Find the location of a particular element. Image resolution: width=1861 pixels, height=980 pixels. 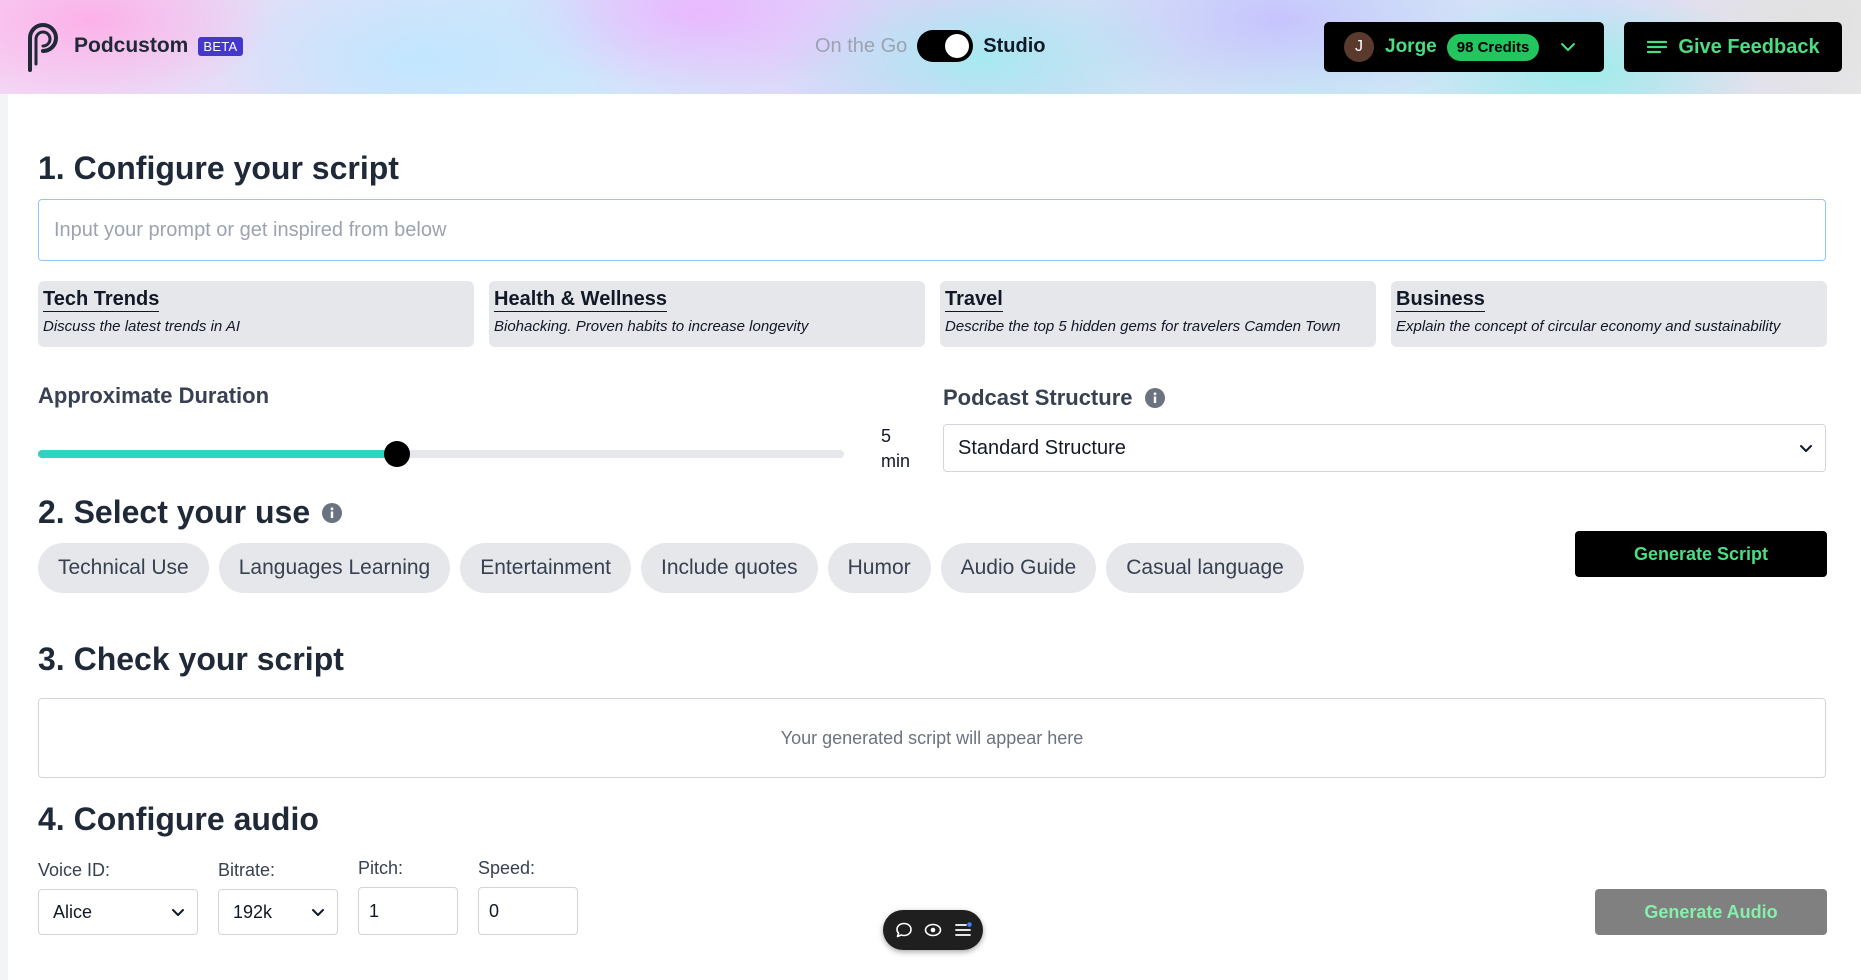

pitch-value: 1 is located at coordinates (374, 910).